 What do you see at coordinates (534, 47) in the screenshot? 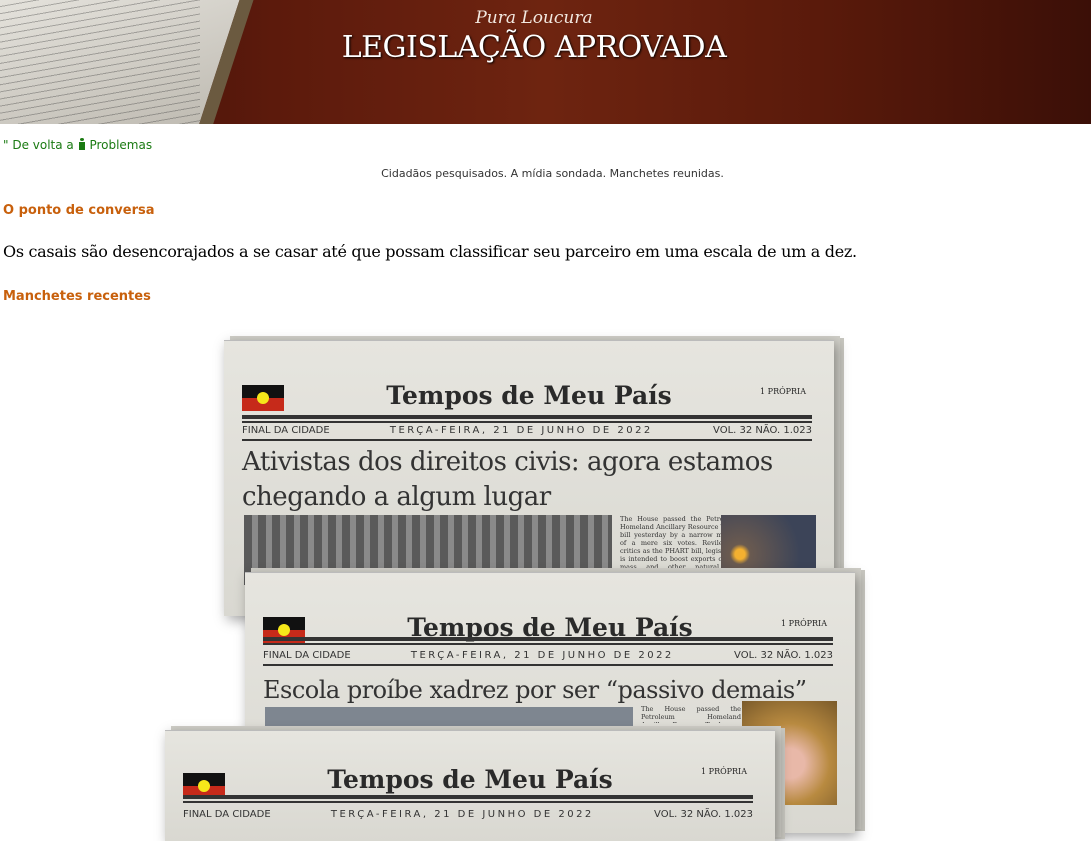
I see `banner-title: LEGISLAÇÃO APROVADA` at bounding box center [534, 47].